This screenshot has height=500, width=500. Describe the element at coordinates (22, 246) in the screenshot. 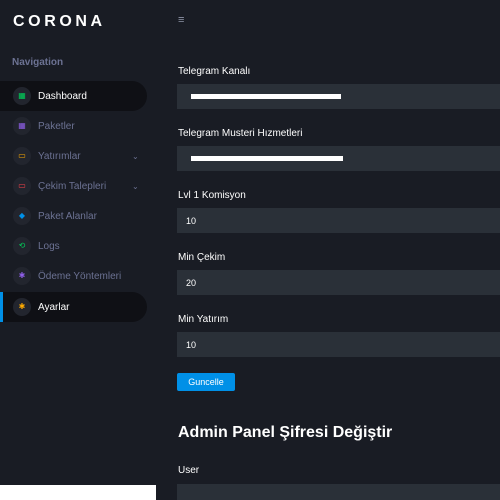

I see `history-icon: ⟲` at that location.